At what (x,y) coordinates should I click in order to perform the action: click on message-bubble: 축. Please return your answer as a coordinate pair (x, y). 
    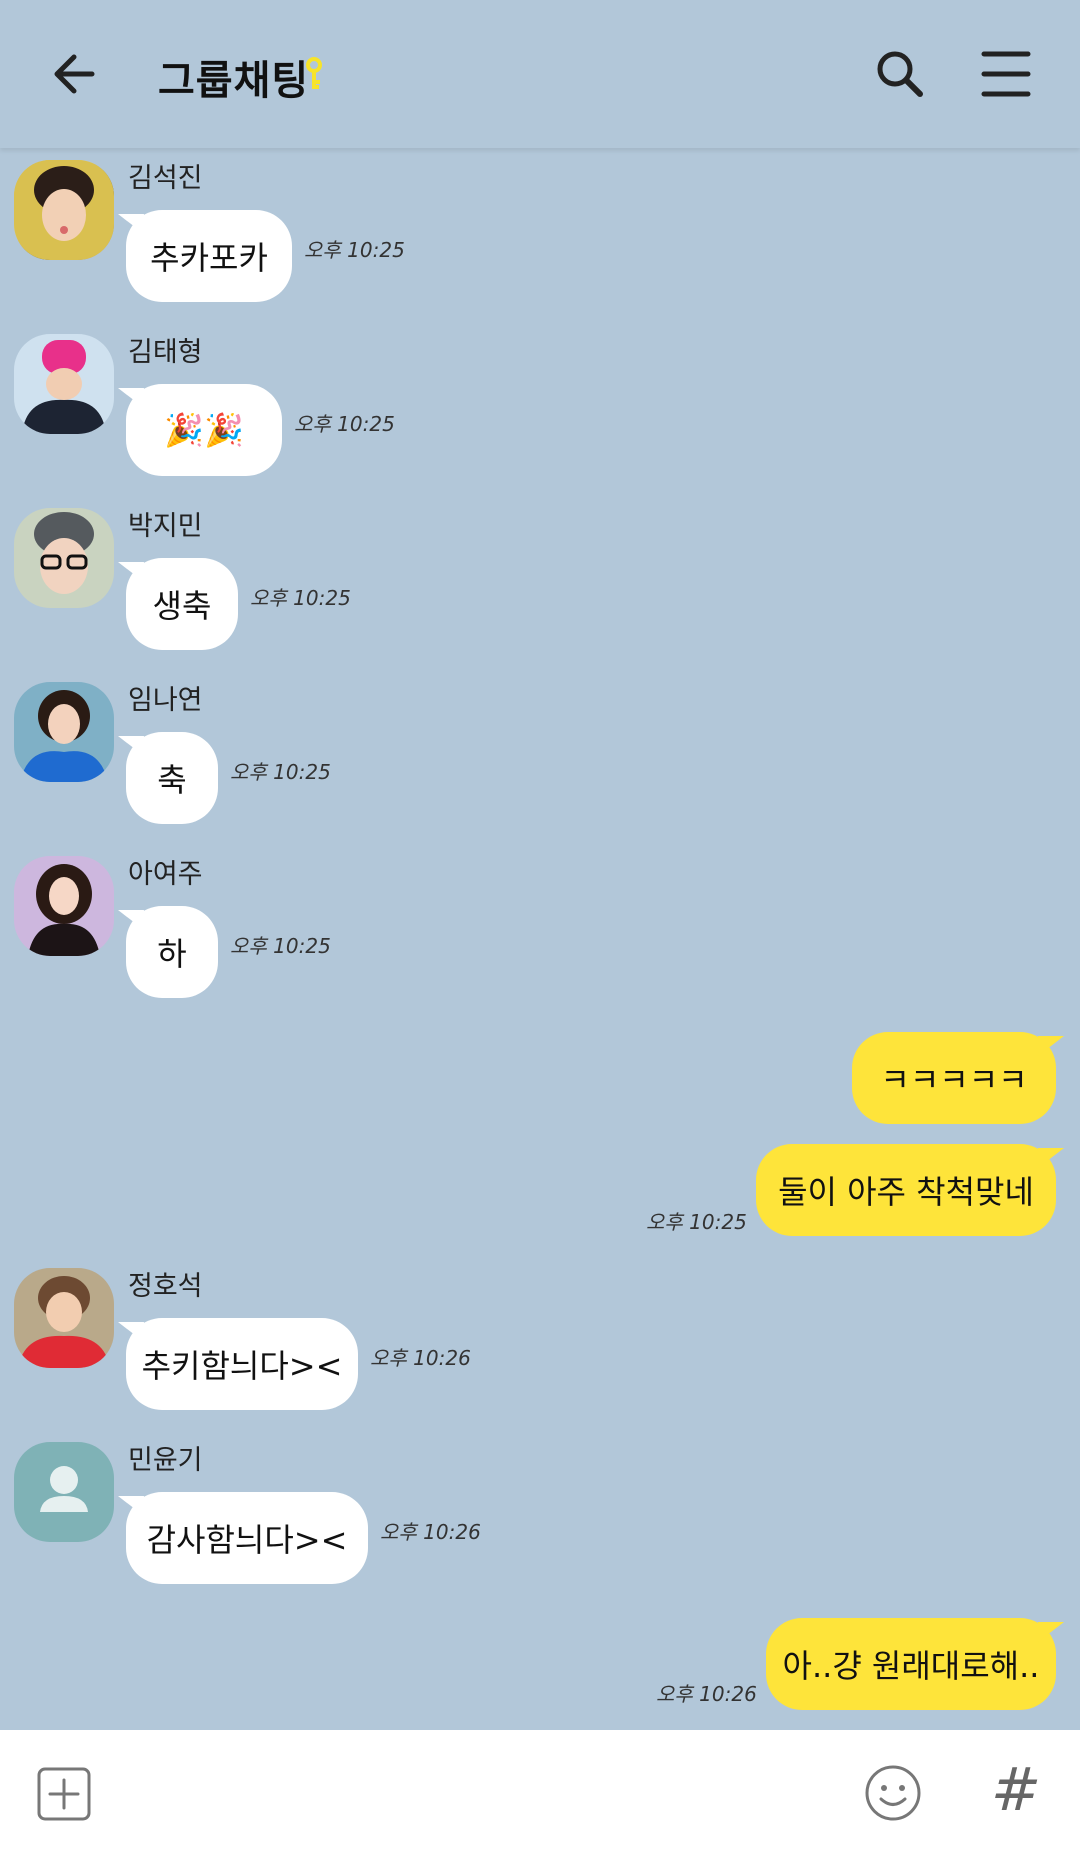
    Looking at the image, I should click on (172, 778).